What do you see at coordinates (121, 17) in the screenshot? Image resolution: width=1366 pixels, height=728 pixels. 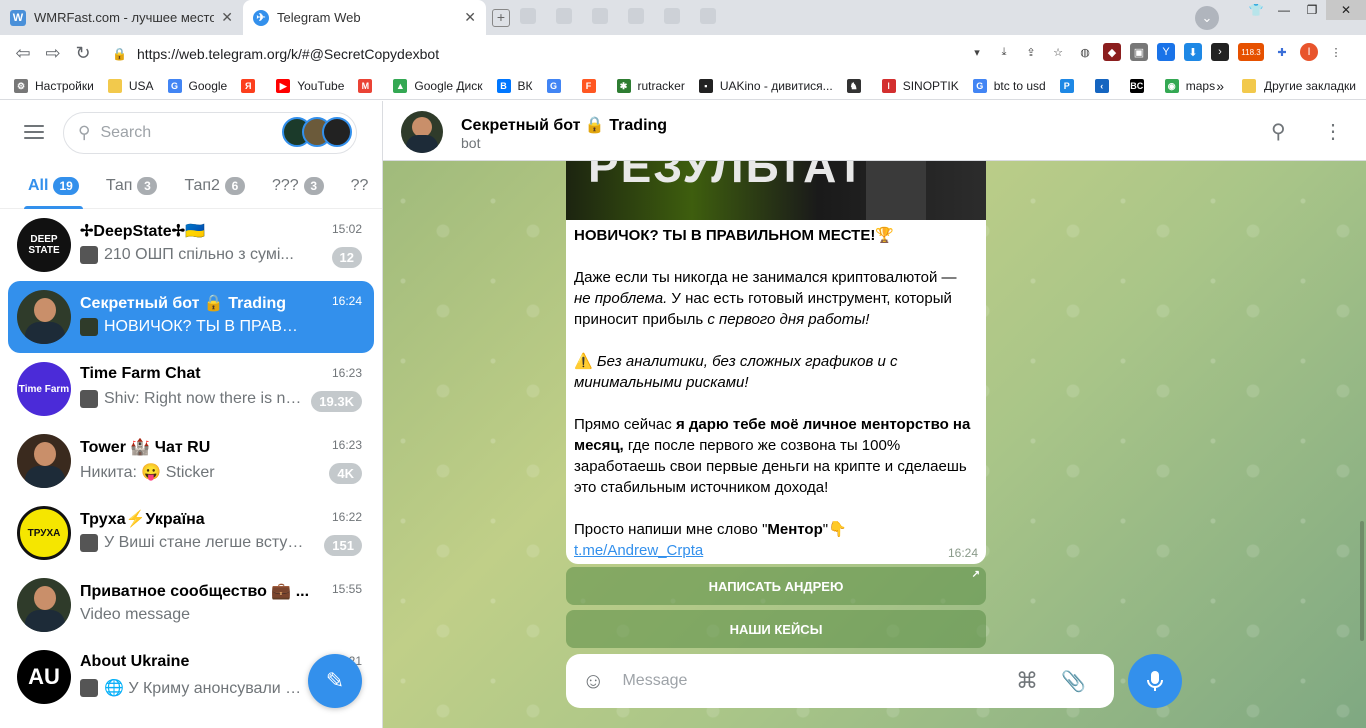 I see `browser-tab-wmrfast: W WMRFast.com - лучшее место для... ✕` at bounding box center [121, 17].